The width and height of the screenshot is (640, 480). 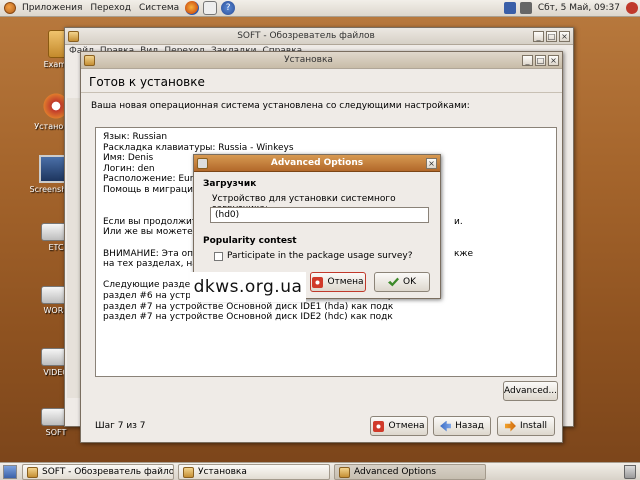 What do you see at coordinates (210, 8) in the screenshot?
I see `mail-icon` at bounding box center [210, 8].